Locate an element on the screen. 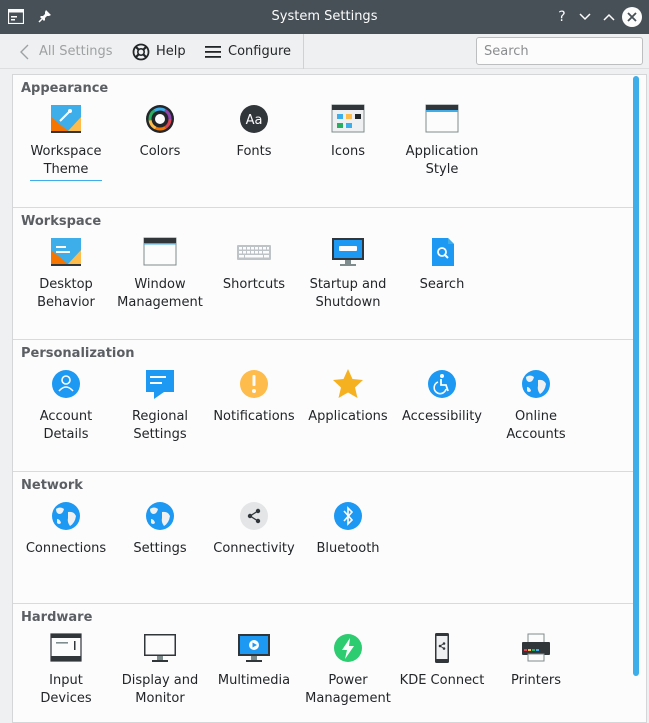 The width and height of the screenshot is (649, 723). account-details-icon is located at coordinates (66, 384).